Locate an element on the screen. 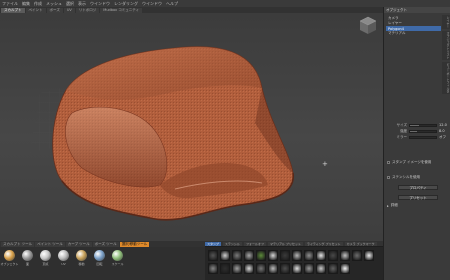  tool-label: 頂点 is located at coordinates (45, 264).